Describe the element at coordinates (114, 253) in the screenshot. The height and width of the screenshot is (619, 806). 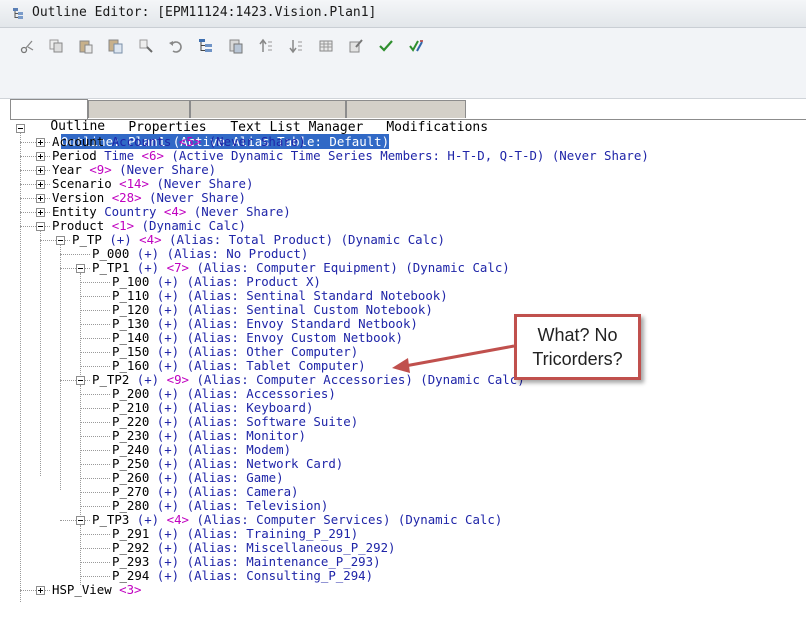
I see `member-name: P_000` at that location.